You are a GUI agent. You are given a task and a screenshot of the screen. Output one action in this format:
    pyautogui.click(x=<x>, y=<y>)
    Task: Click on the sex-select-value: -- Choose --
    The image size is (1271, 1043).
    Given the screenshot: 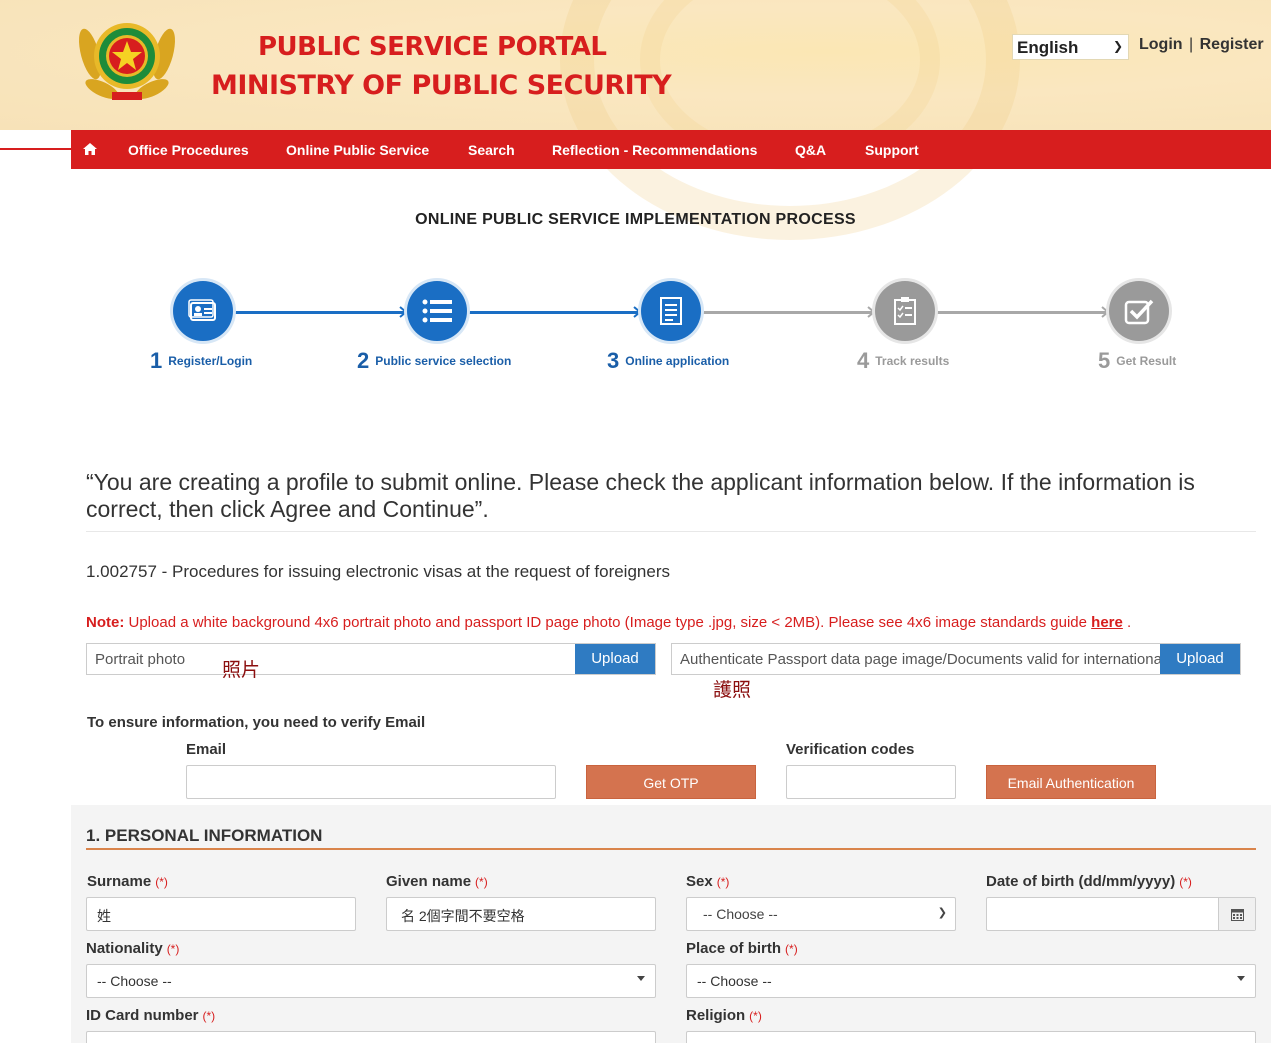 What is the action you would take?
    pyautogui.click(x=740, y=914)
    